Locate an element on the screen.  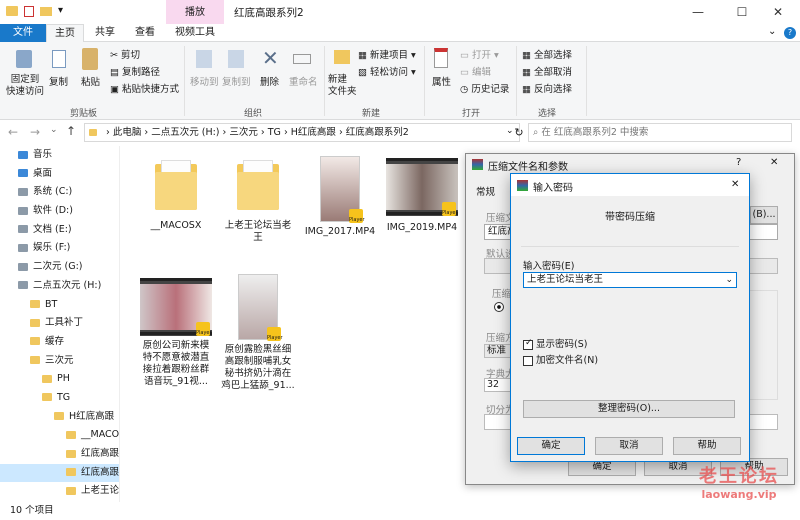
nav-item: 二次元 (G:) is located at coordinates (59, 267).